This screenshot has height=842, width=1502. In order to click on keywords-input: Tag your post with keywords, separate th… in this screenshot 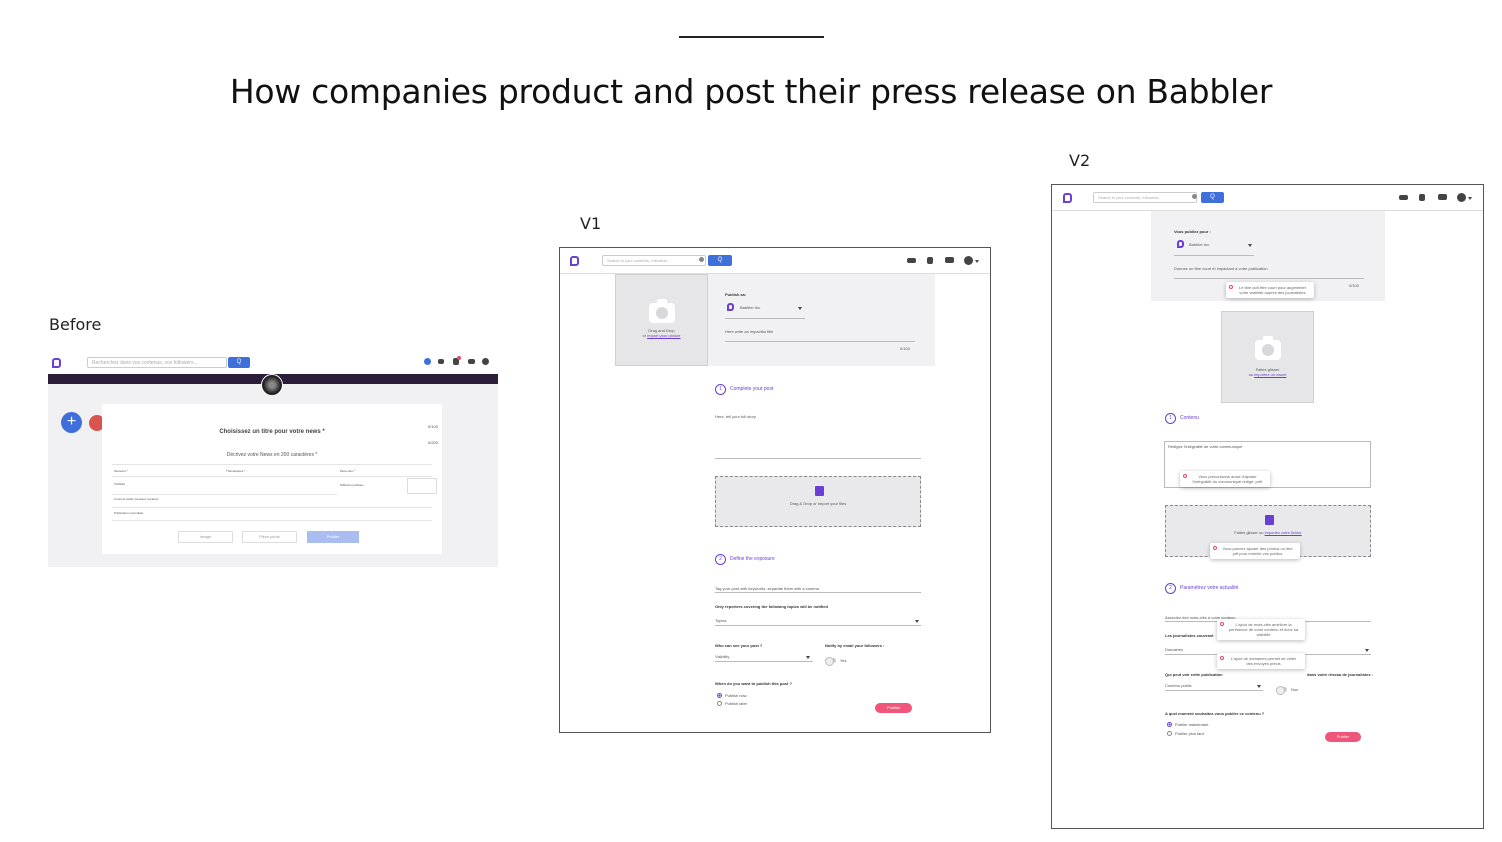, I will do `click(767, 588)`.